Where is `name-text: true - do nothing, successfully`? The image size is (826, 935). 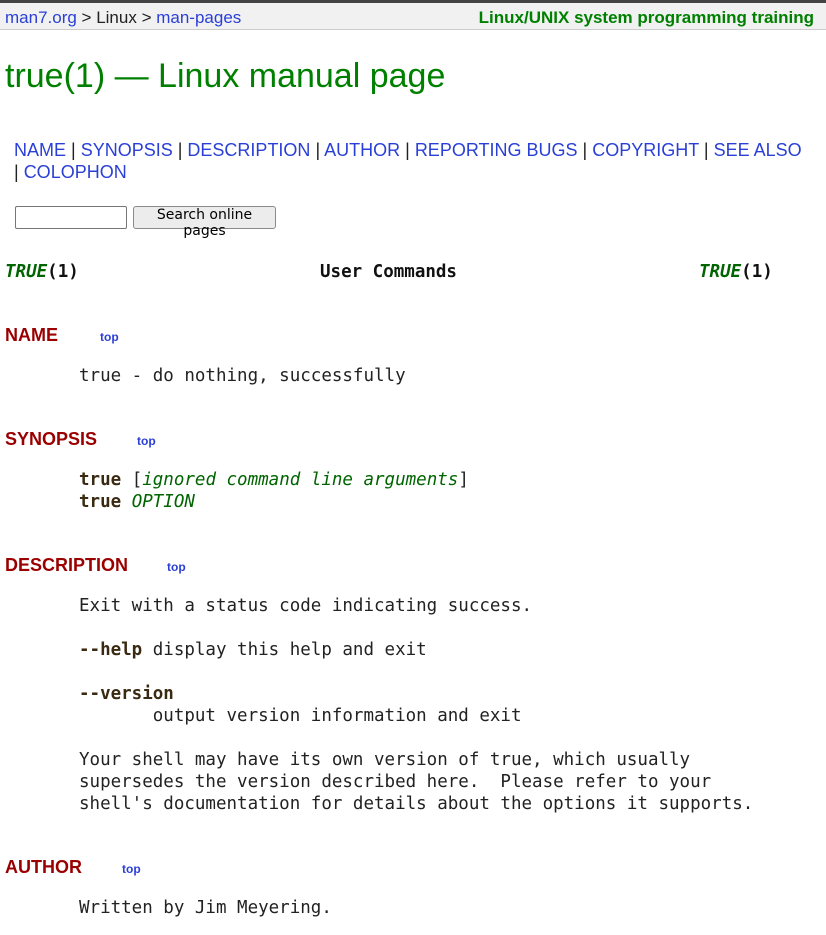 name-text: true - do nothing, successfully is located at coordinates (242, 376).